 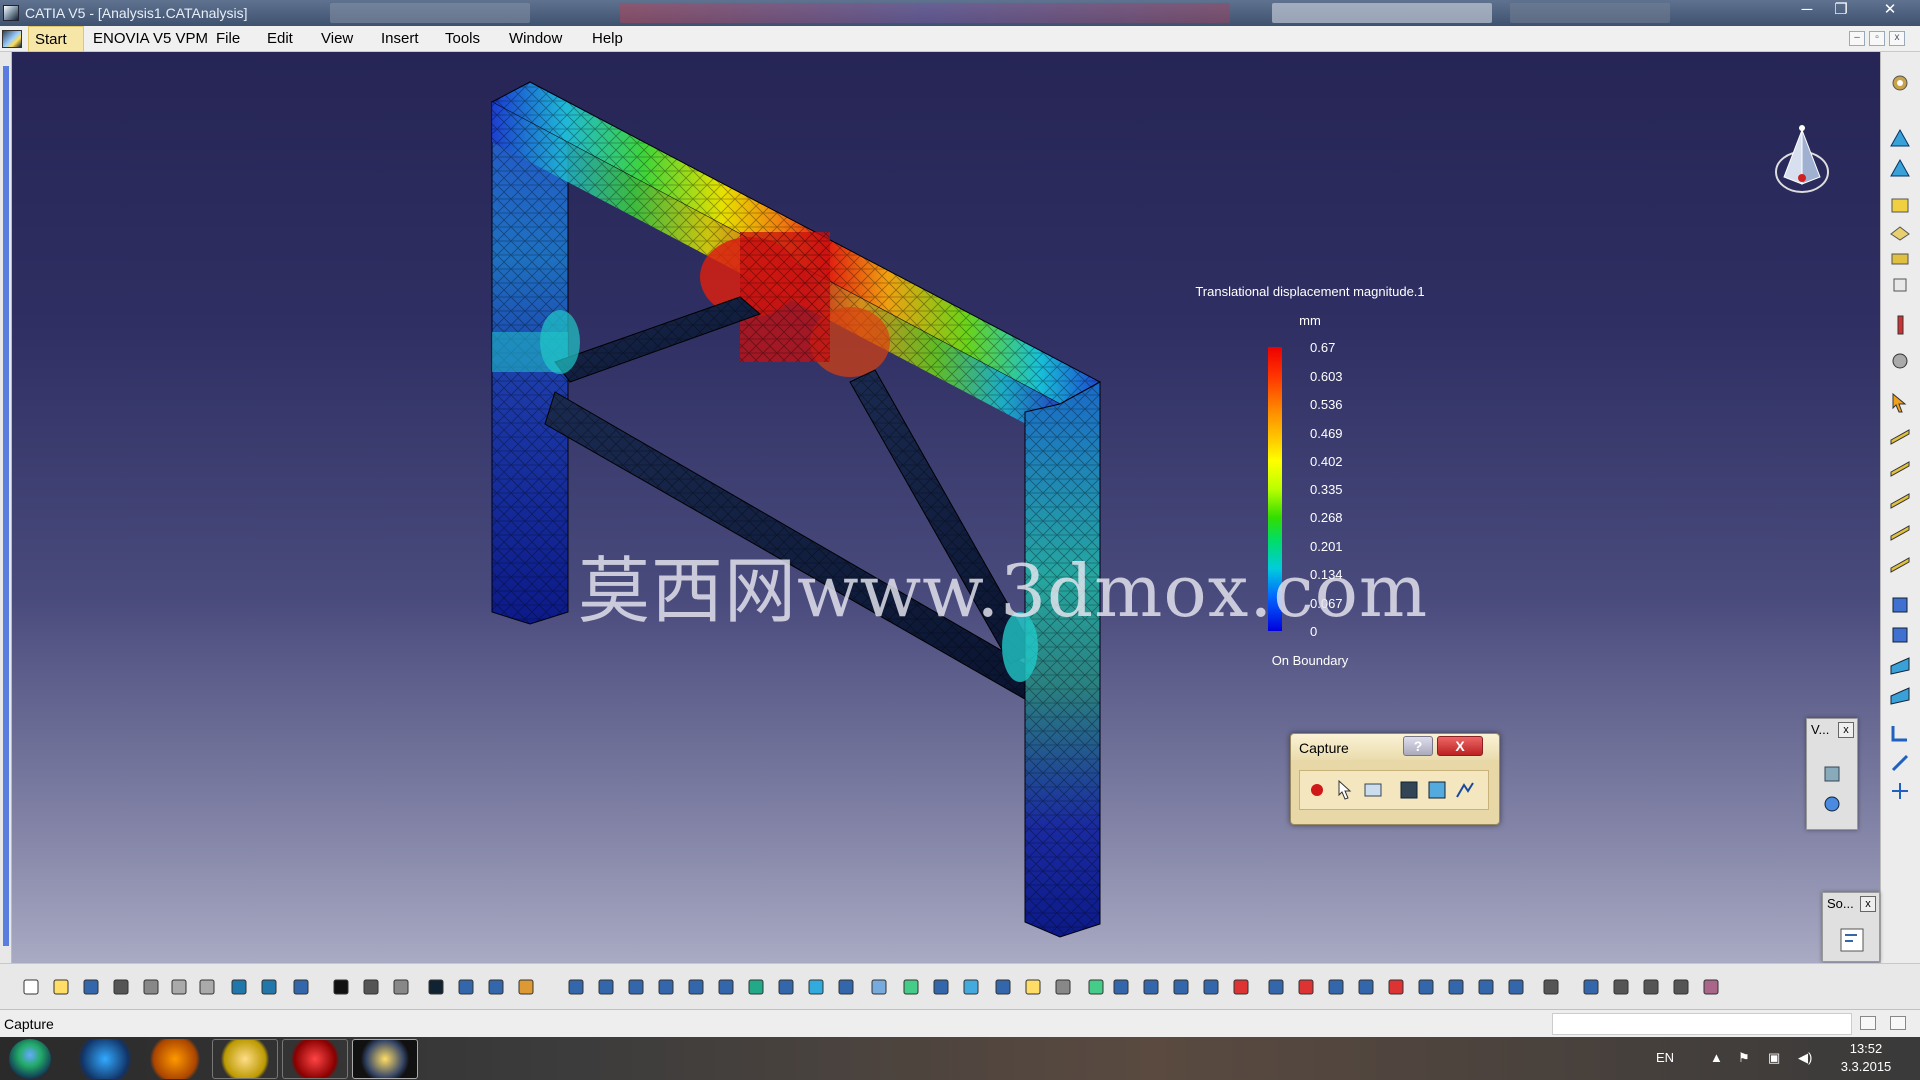 I want to click on album-icon, so click(x=1437, y=790).